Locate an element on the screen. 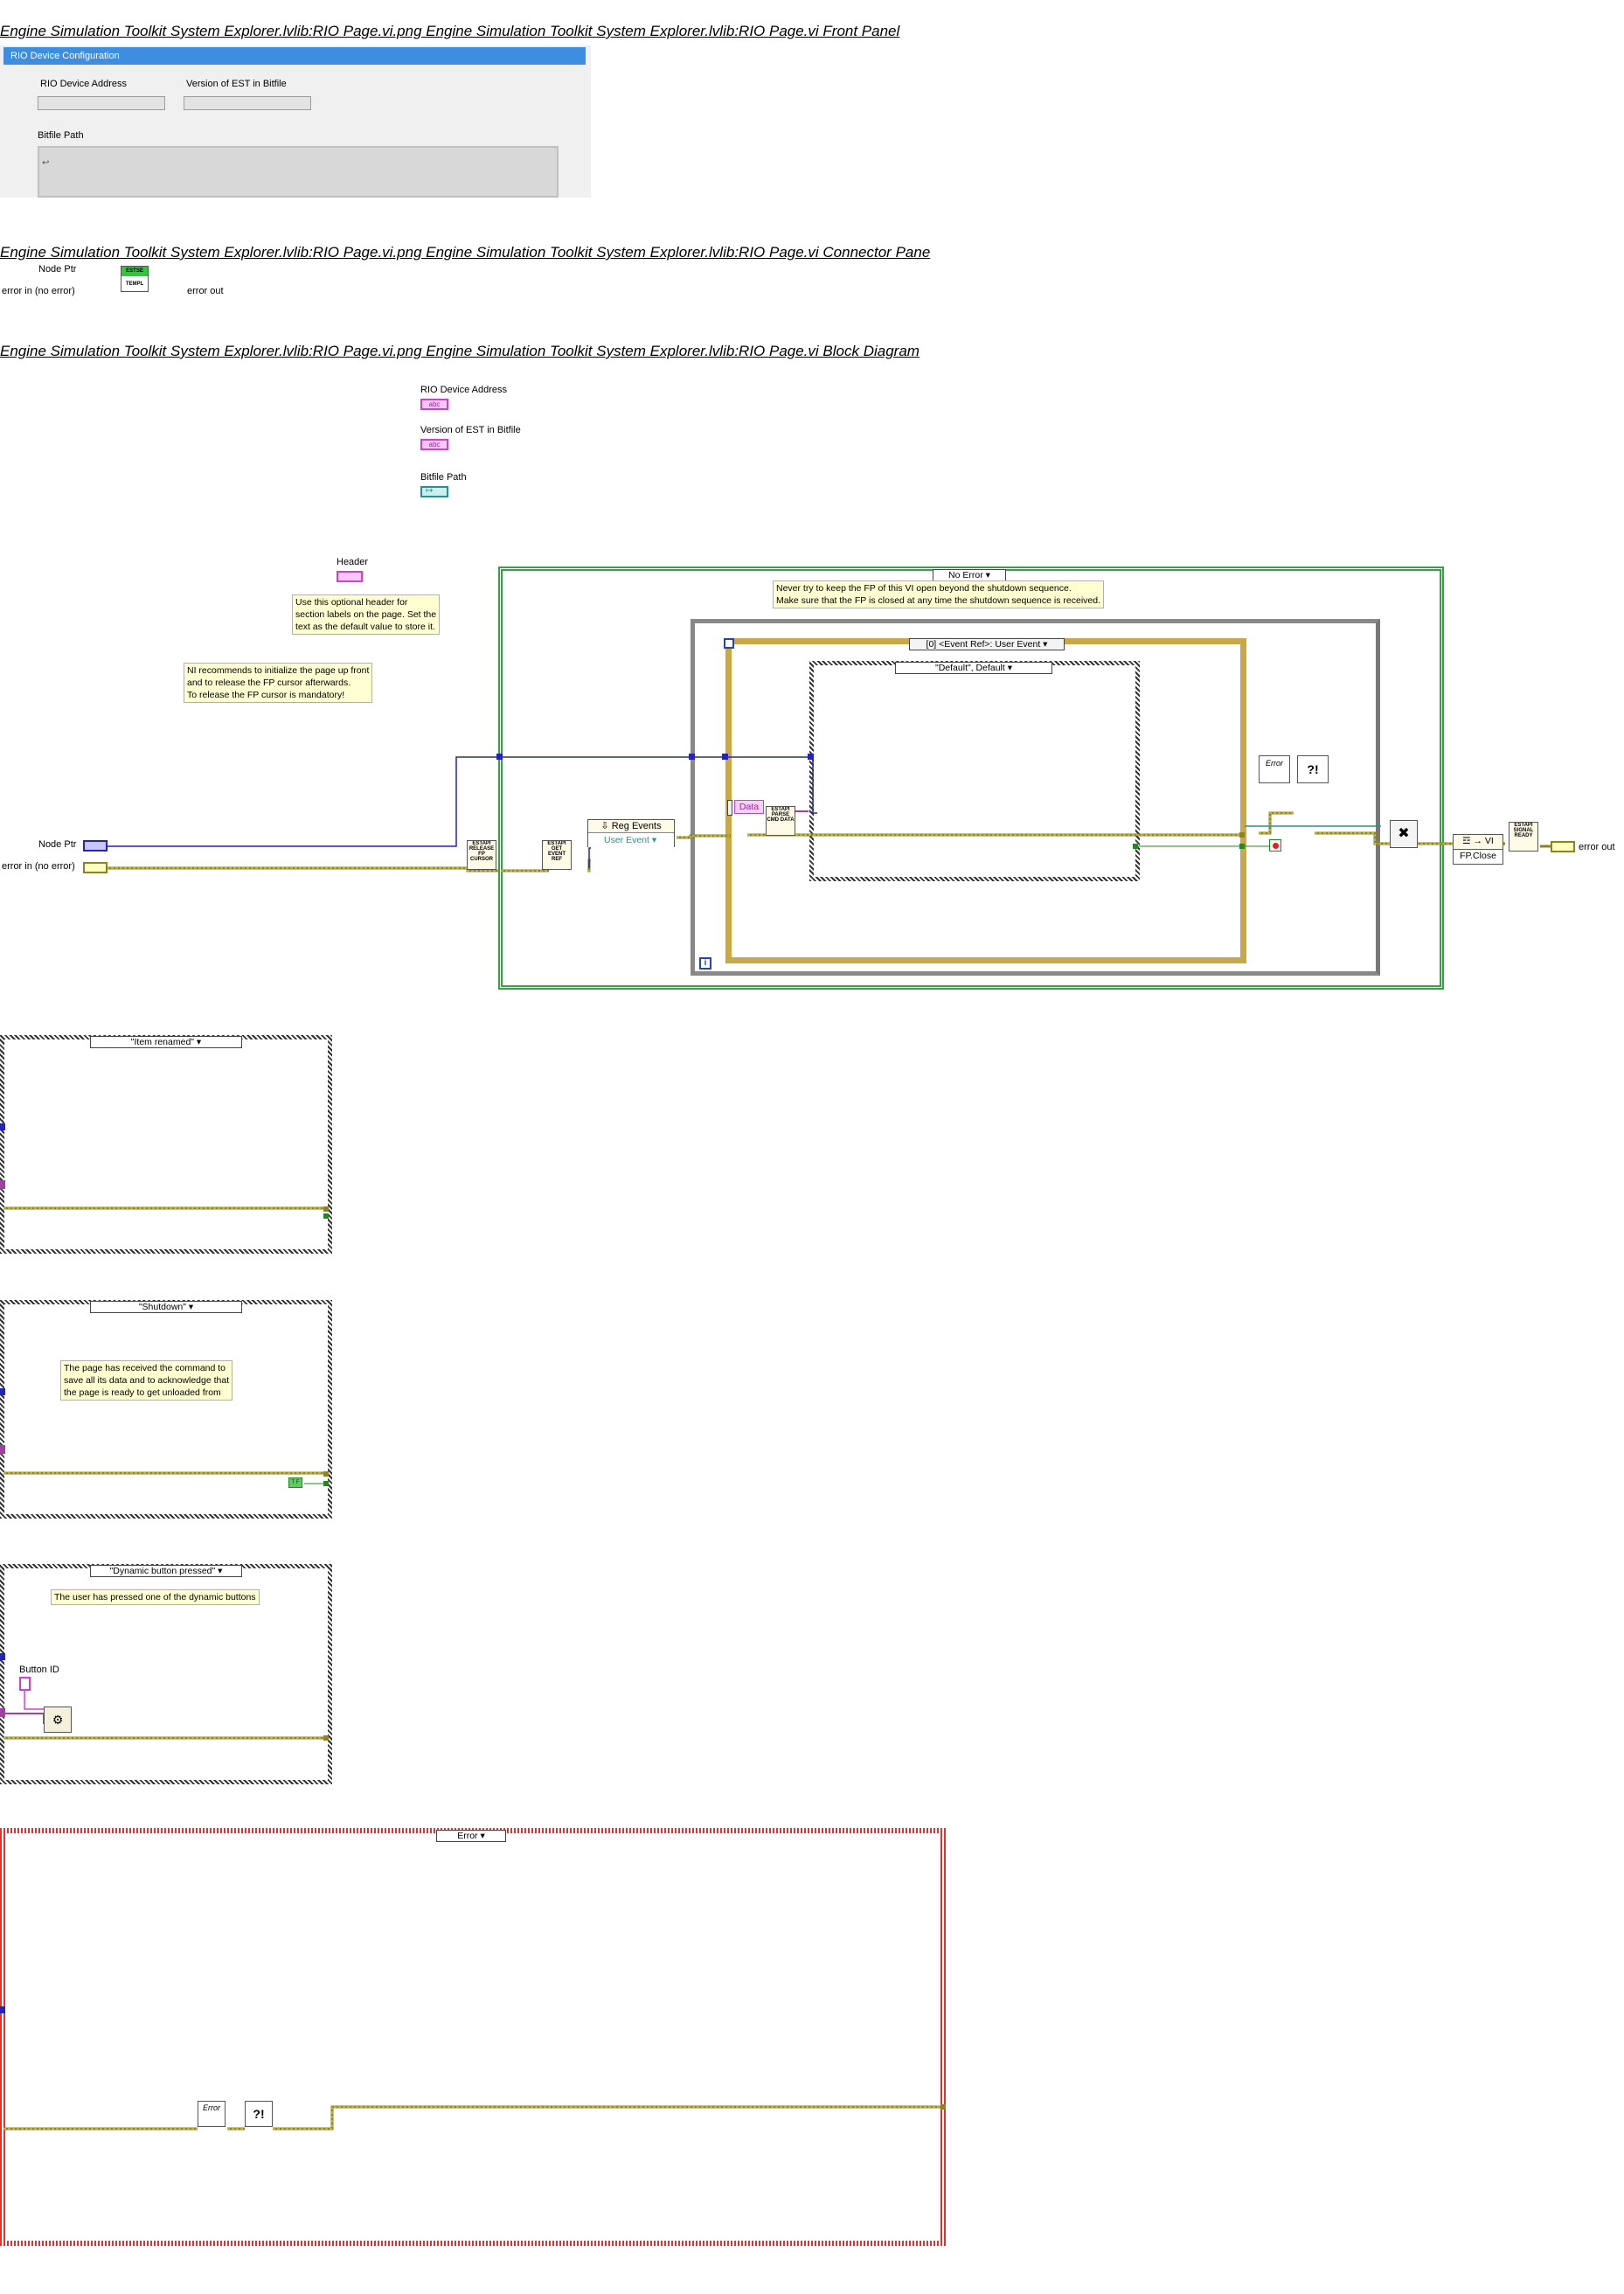 The height and width of the screenshot is (2294, 1624). error-clear-icon: ?! is located at coordinates (259, 2114).